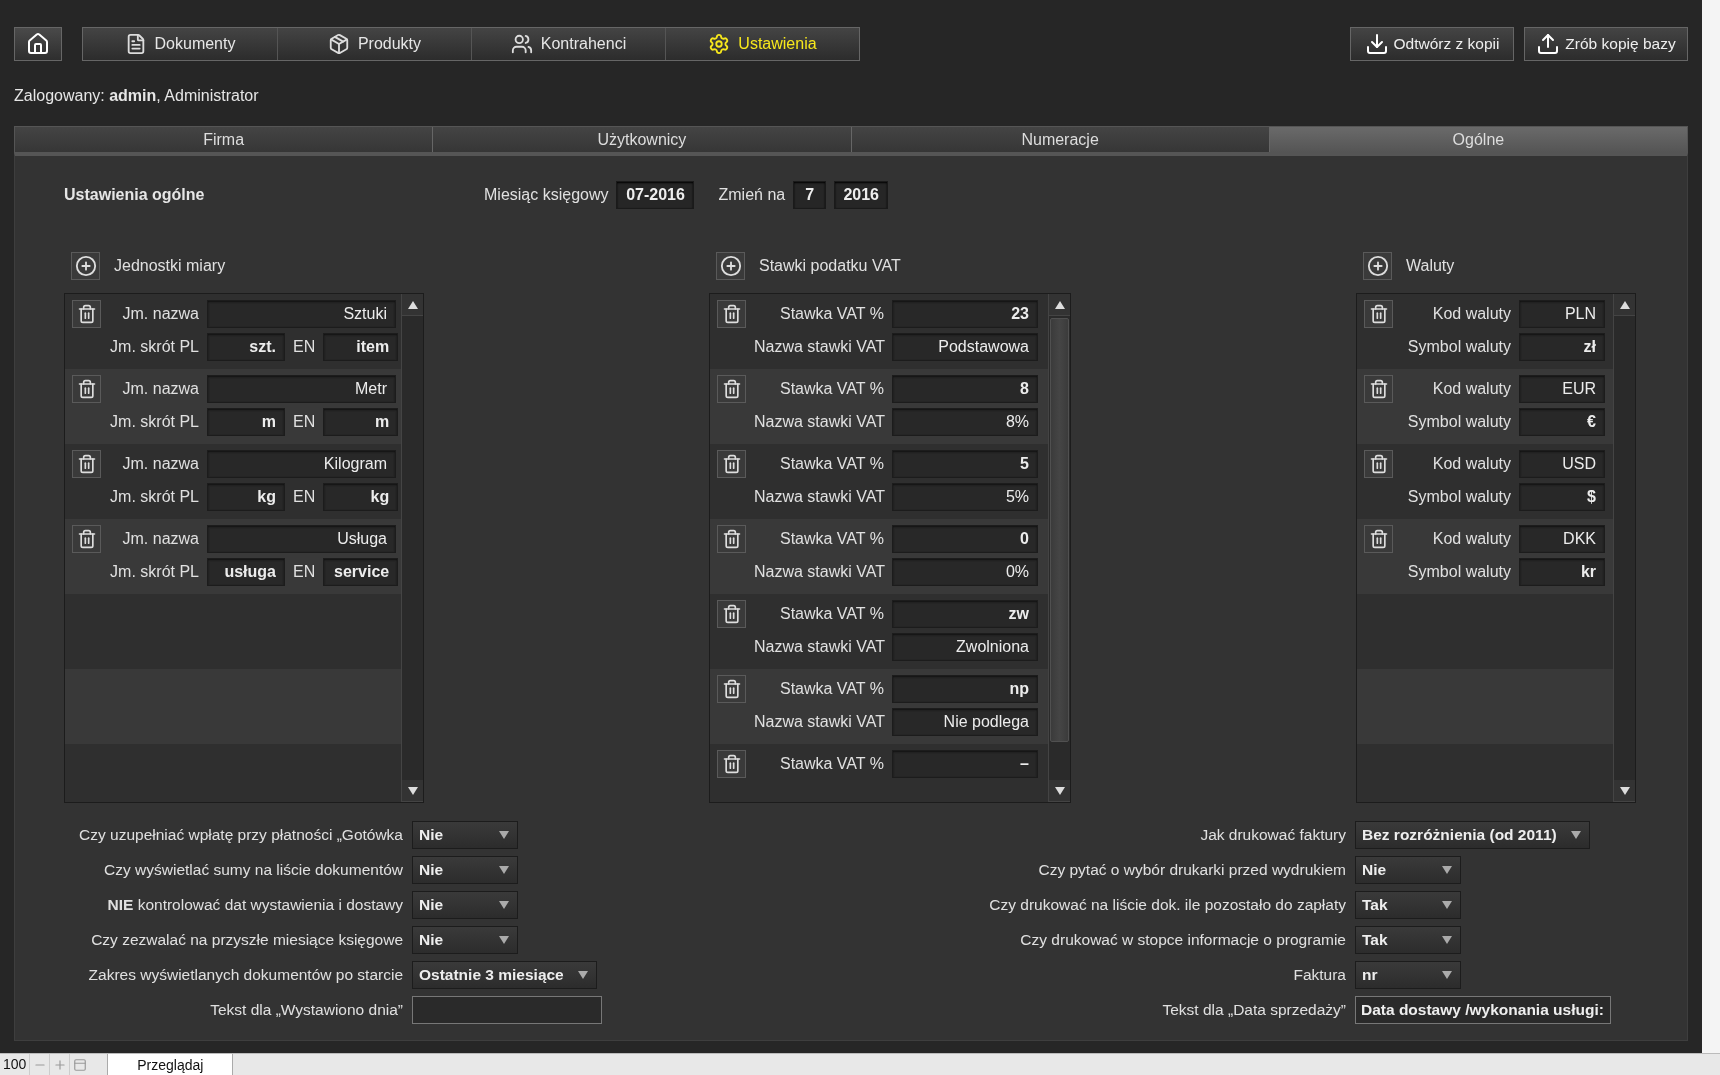 This screenshot has height=1075, width=1720. Describe the element at coordinates (38, 44) in the screenshot. I see `home-button` at that location.